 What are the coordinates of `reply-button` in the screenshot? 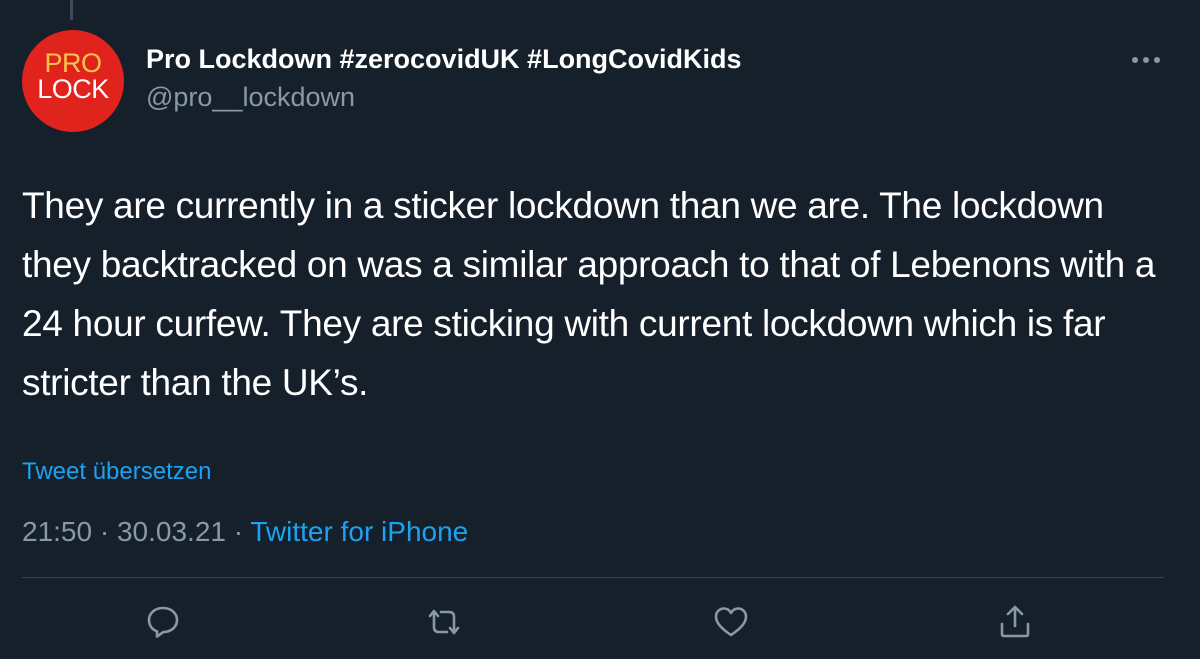 It's located at (163, 622).